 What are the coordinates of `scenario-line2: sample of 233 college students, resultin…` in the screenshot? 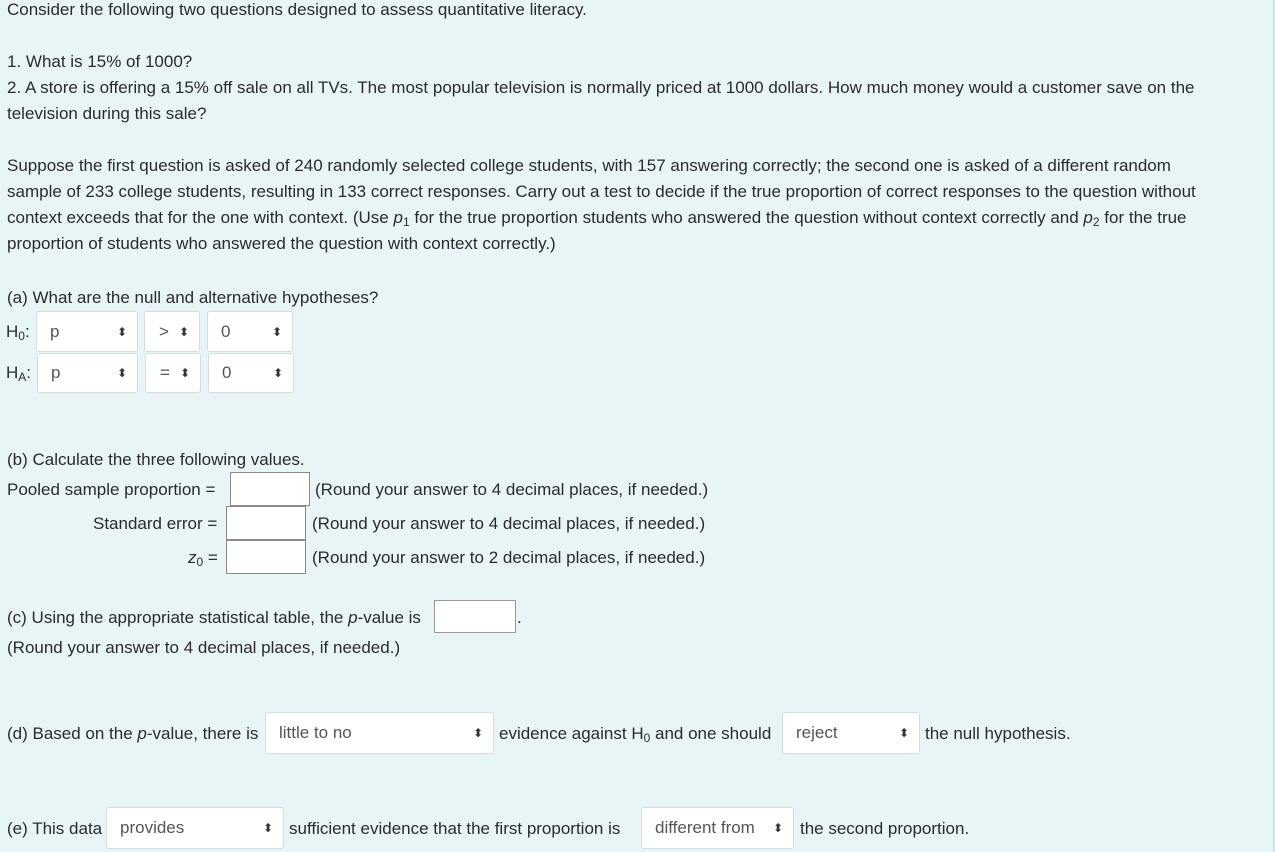 It's located at (601, 191).